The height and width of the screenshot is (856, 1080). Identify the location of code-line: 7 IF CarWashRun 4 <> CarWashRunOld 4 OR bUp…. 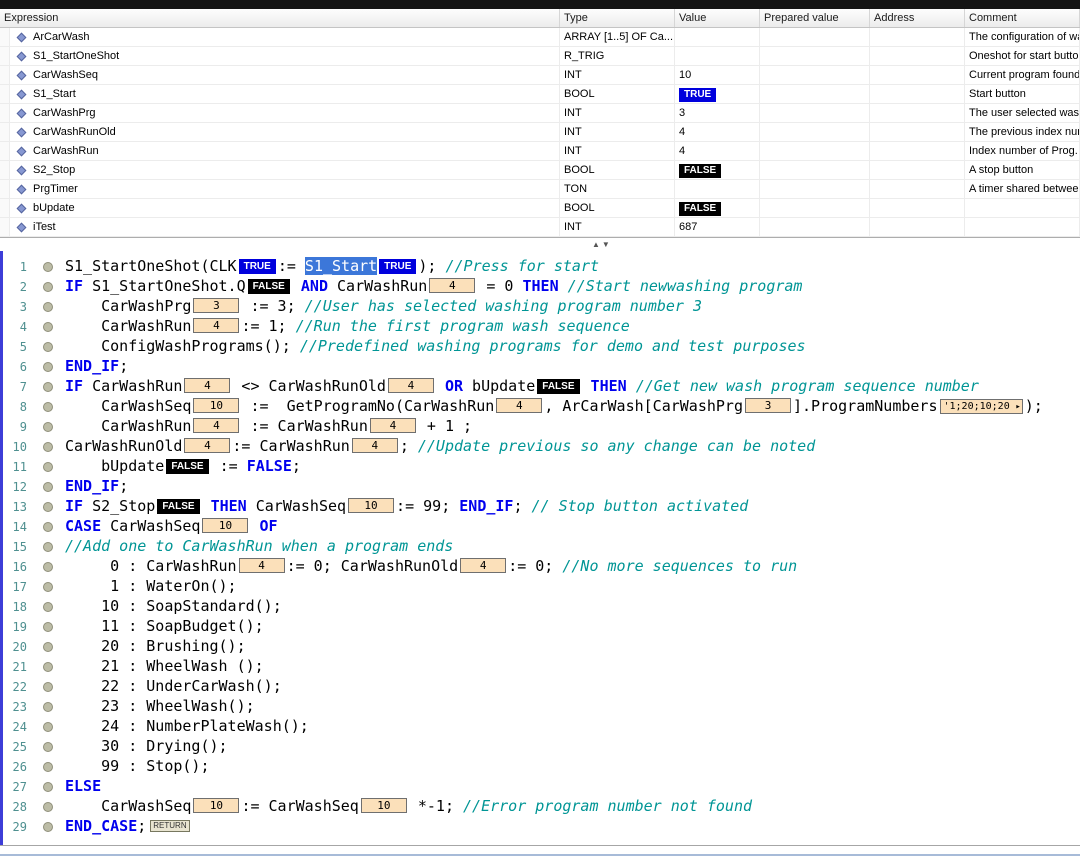
(541, 386).